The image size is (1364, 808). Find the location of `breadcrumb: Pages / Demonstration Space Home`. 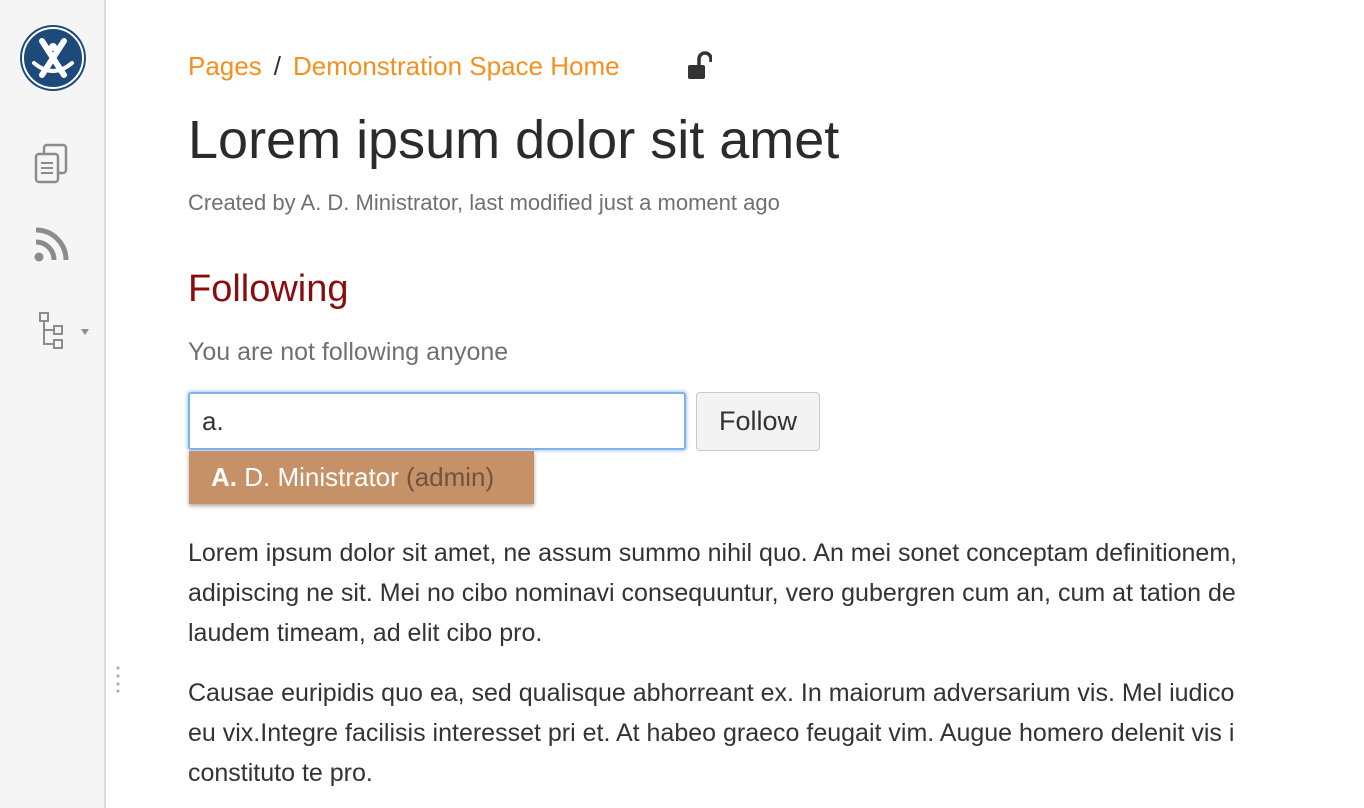

breadcrumb: Pages / Demonstration Space Home is located at coordinates (404, 66).